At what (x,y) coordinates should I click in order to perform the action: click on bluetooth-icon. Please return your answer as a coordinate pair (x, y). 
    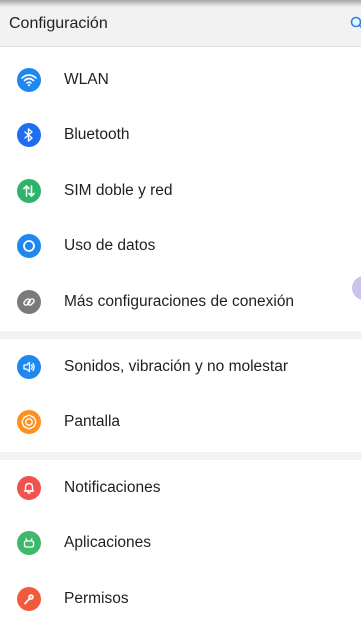
    Looking at the image, I should click on (29, 135).